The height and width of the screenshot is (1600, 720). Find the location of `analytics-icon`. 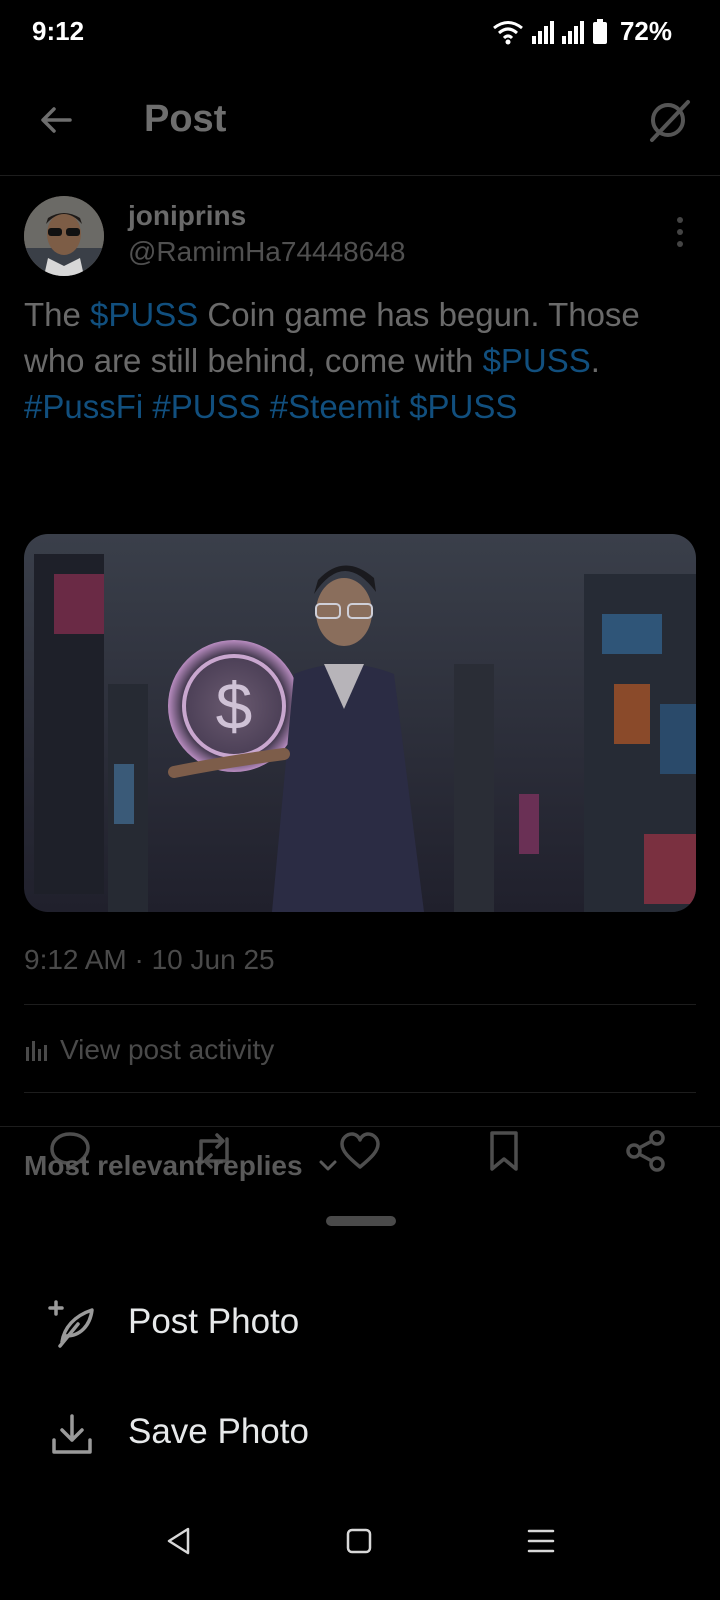

analytics-icon is located at coordinates (36, 1051).